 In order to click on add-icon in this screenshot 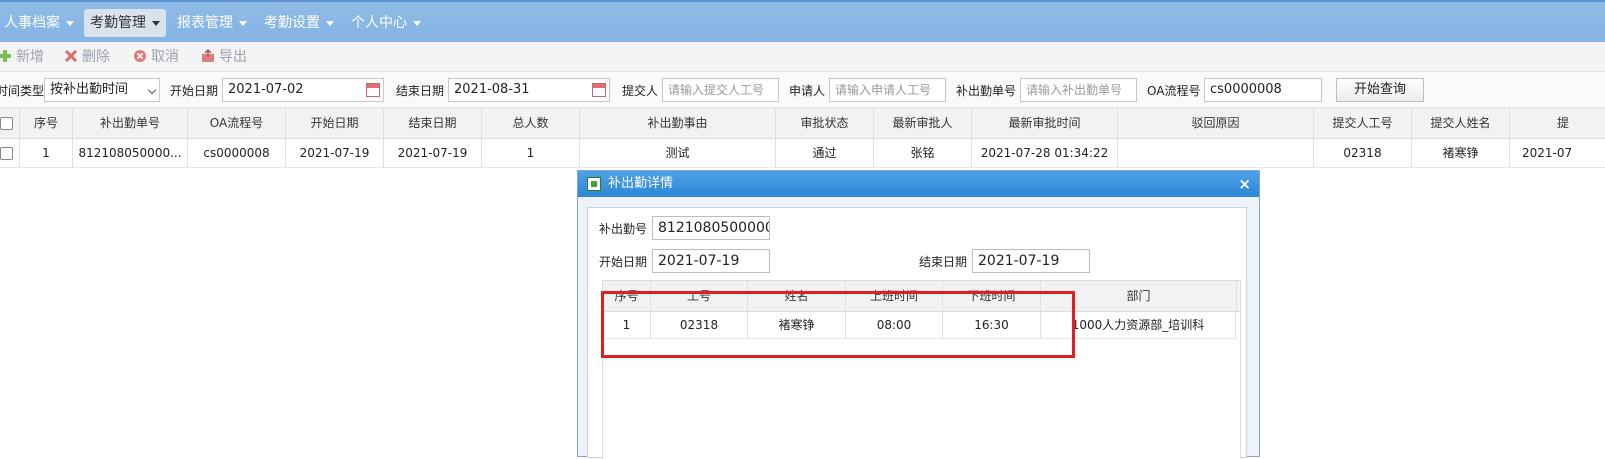, I will do `click(5, 56)`.